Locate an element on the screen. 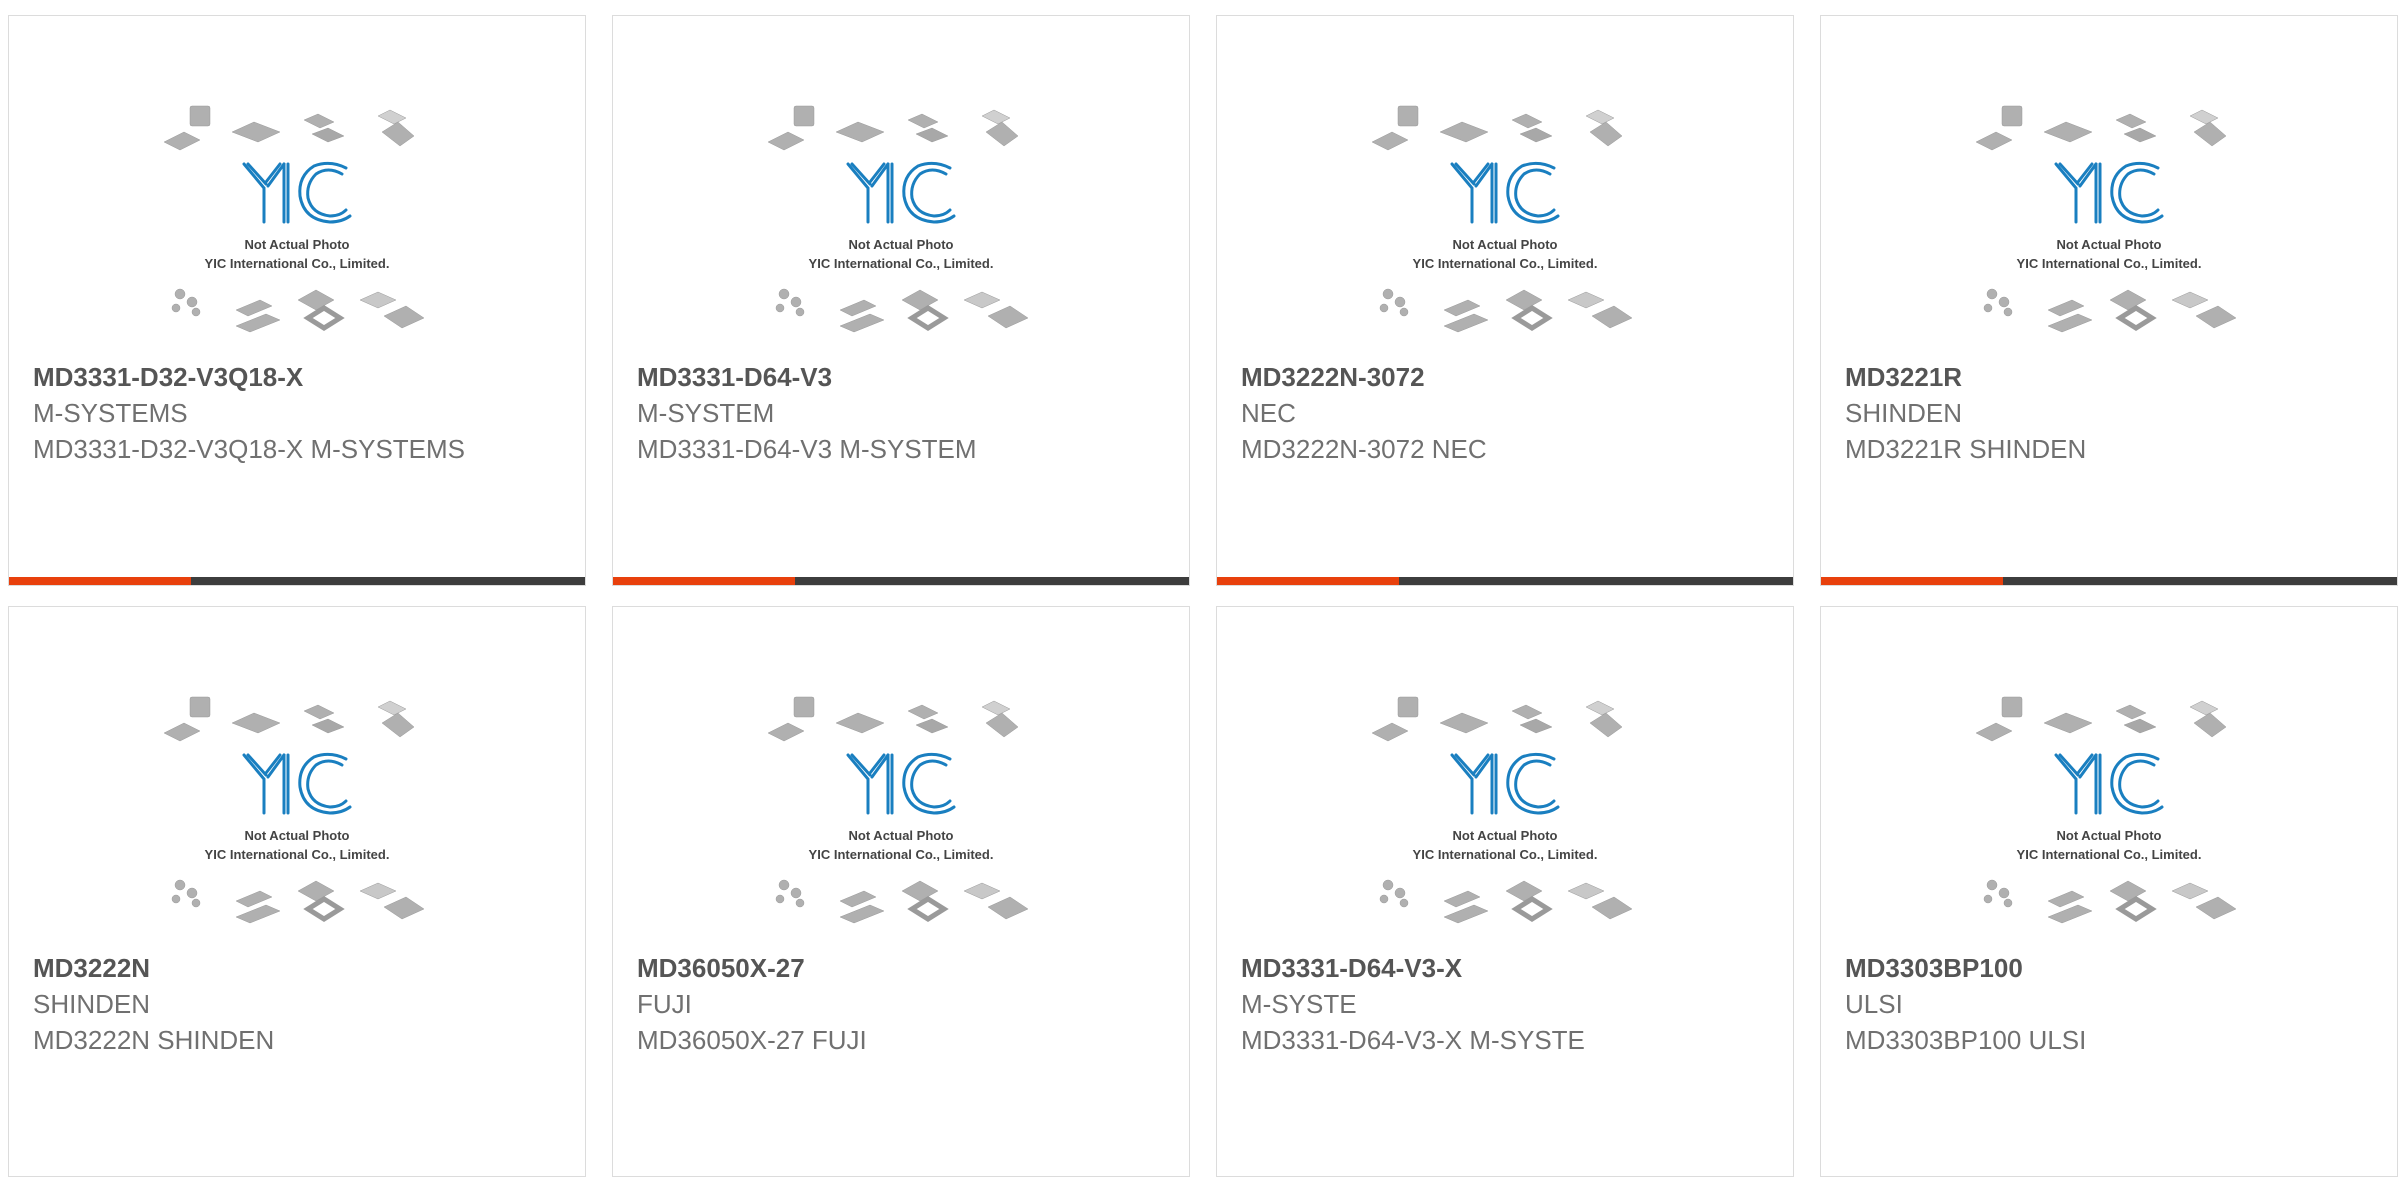  part-number-link: MD36050X-27 is located at coordinates (901, 968).